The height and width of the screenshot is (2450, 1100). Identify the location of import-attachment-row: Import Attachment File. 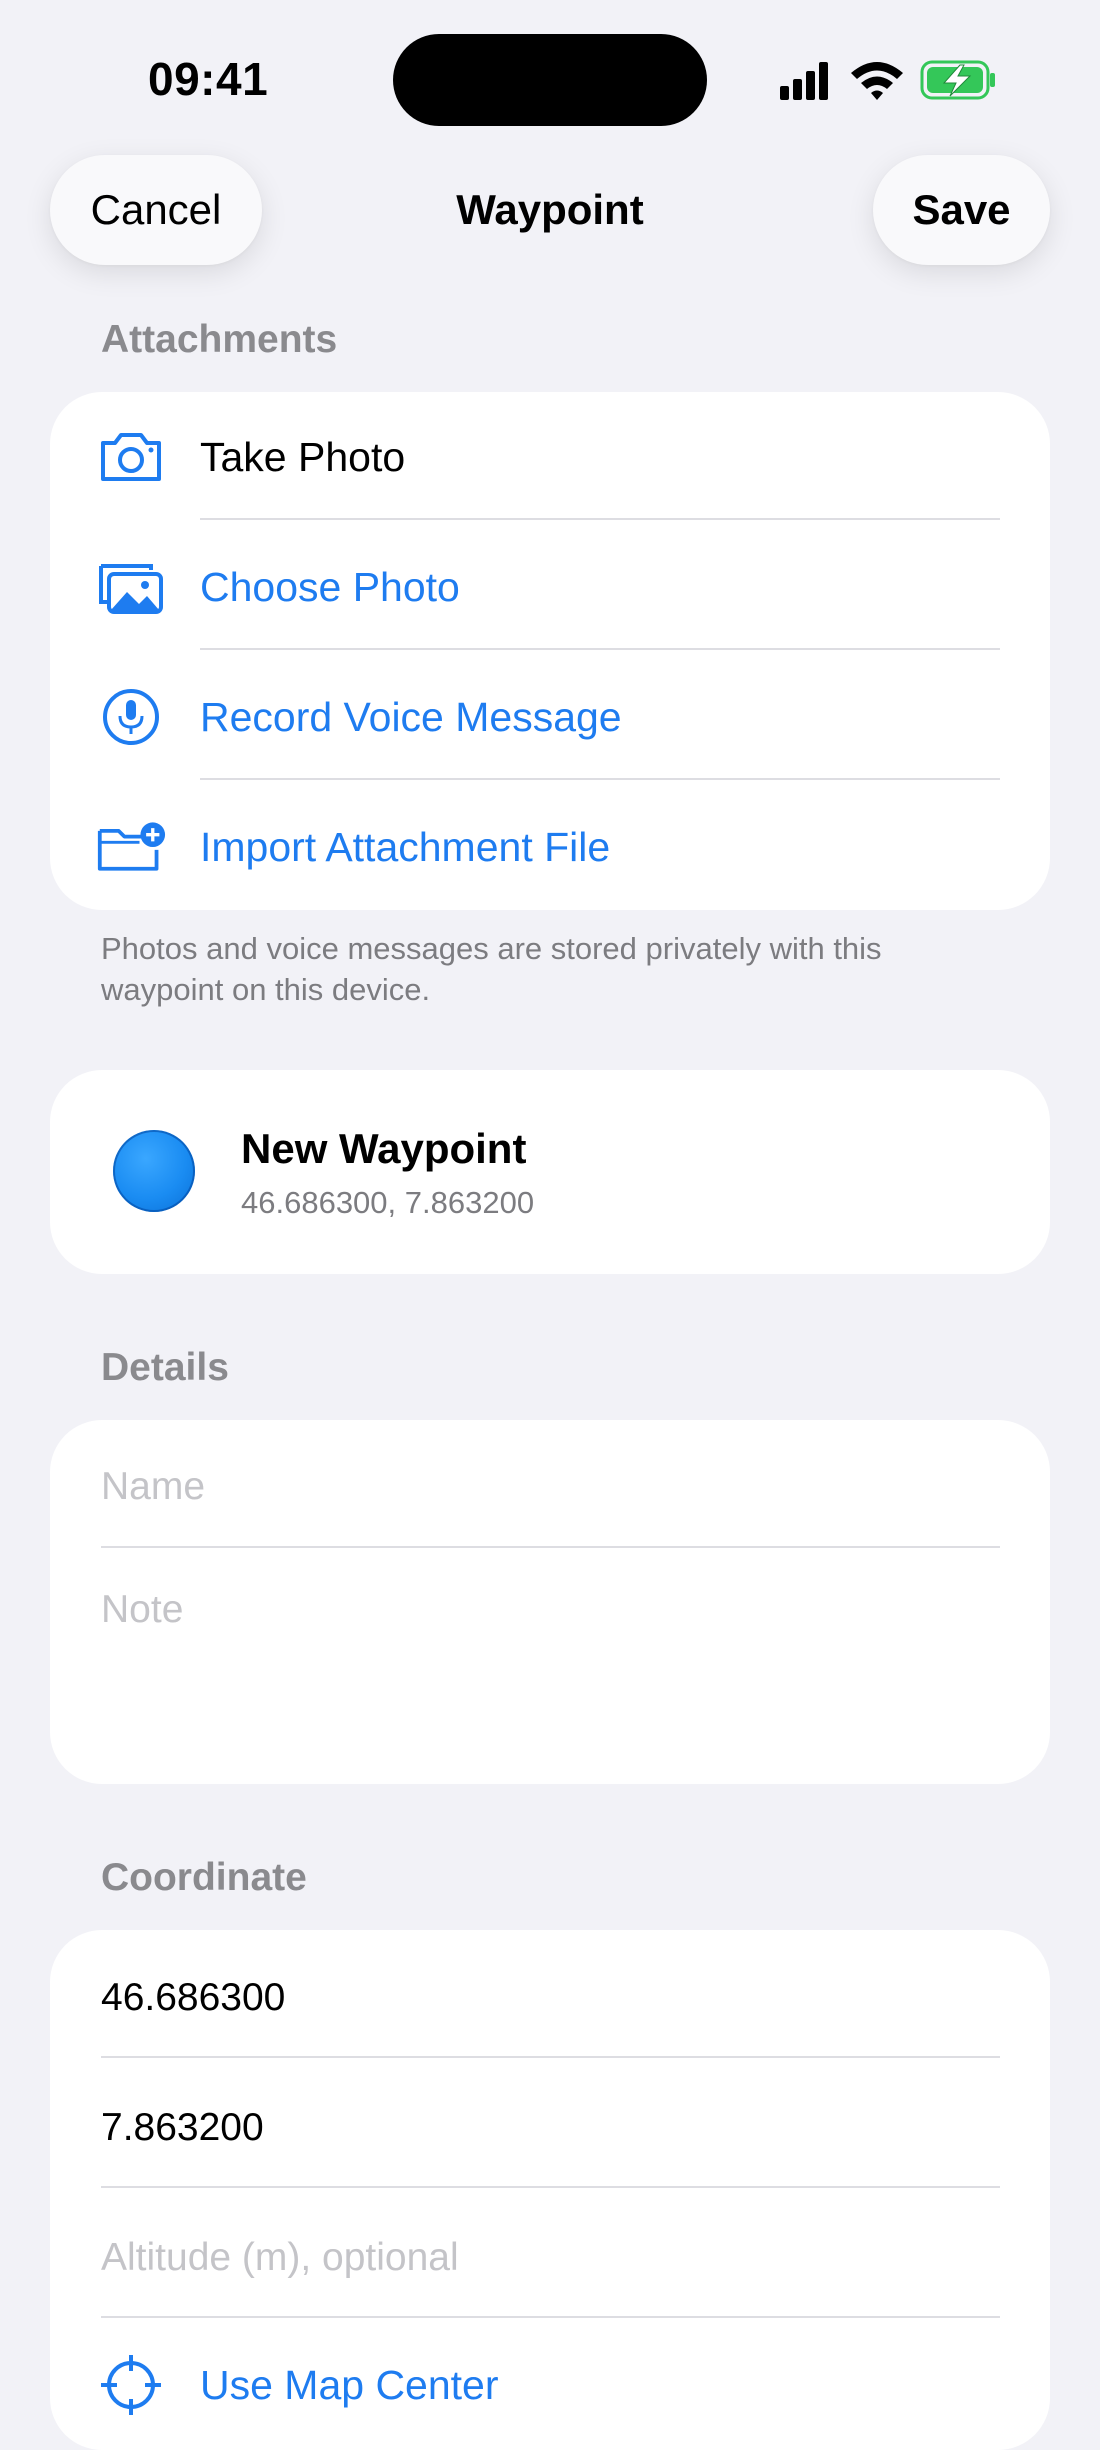
(550, 847).